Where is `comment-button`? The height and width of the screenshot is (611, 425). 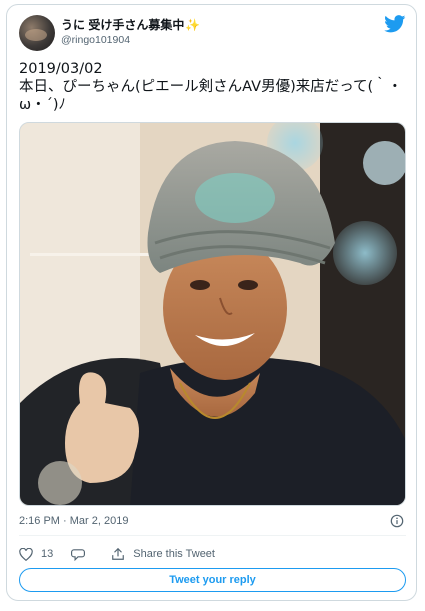
comment-button is located at coordinates (82, 554).